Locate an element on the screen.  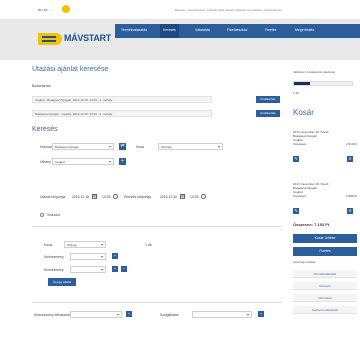
discount-2-label: Kedvezmény is located at coordinates (54, 270).